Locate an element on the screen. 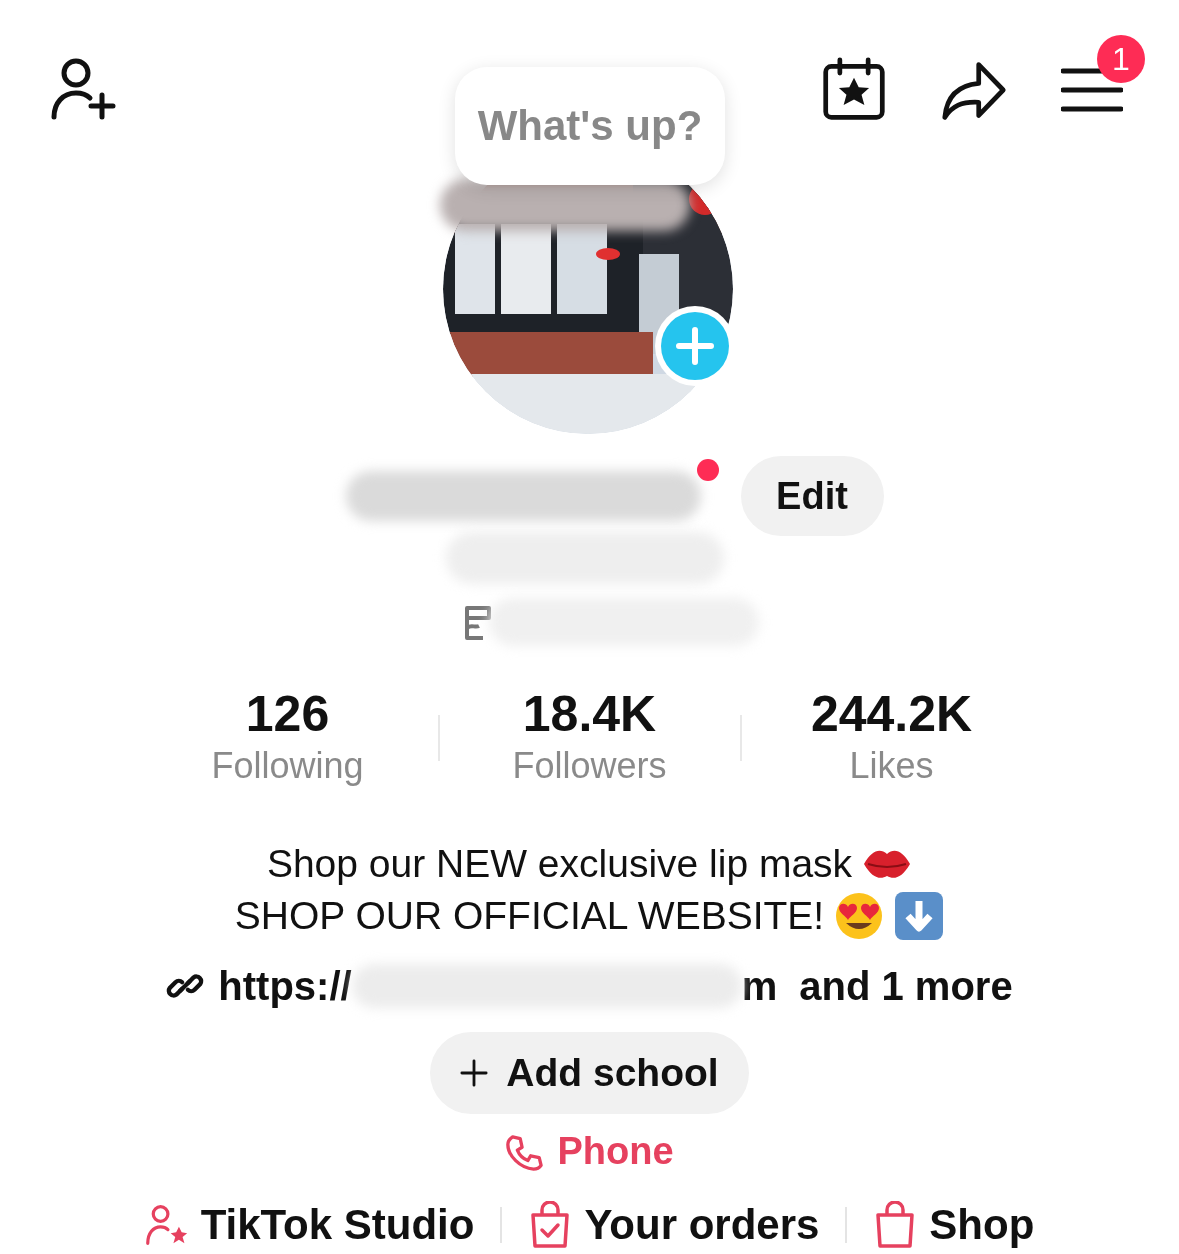 This screenshot has width=1179, height=1254. notification-badge: 1 is located at coordinates (1121, 59).